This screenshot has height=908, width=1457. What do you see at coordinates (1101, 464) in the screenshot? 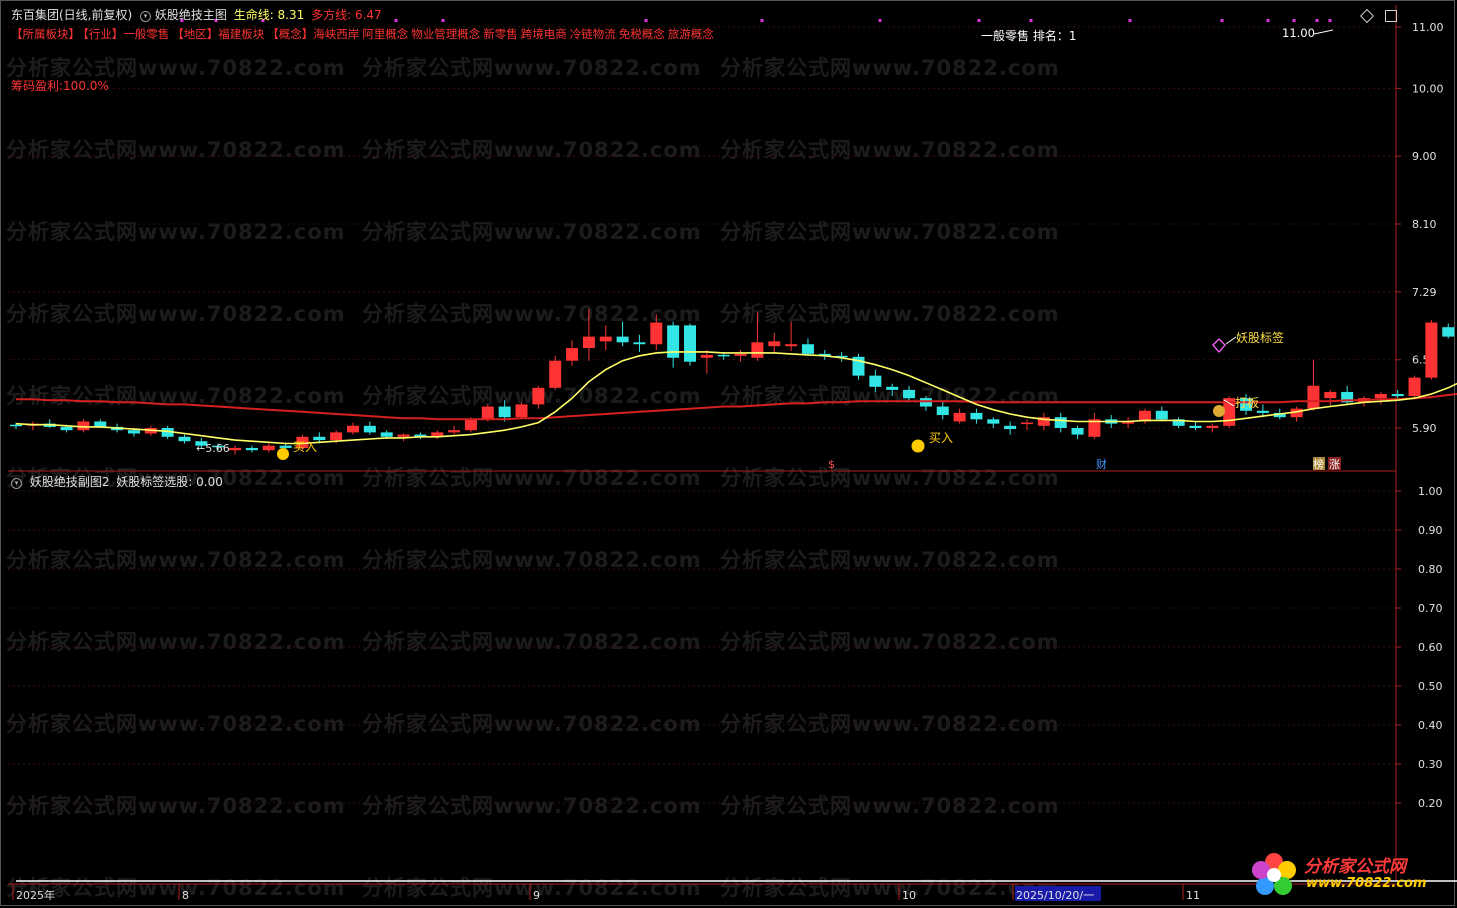
I see `finance-event-marker: 财` at bounding box center [1101, 464].